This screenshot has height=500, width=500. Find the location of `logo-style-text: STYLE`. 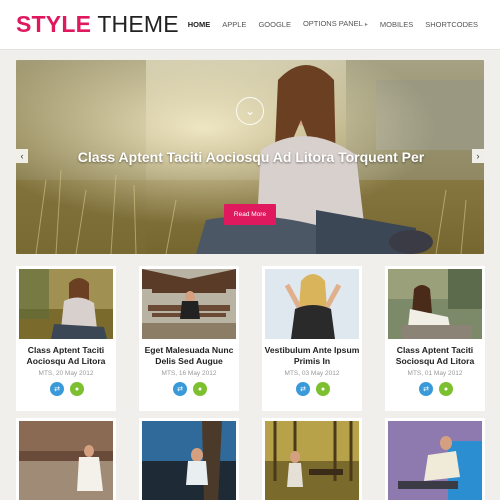

logo-style-text: STYLE is located at coordinates (54, 24).